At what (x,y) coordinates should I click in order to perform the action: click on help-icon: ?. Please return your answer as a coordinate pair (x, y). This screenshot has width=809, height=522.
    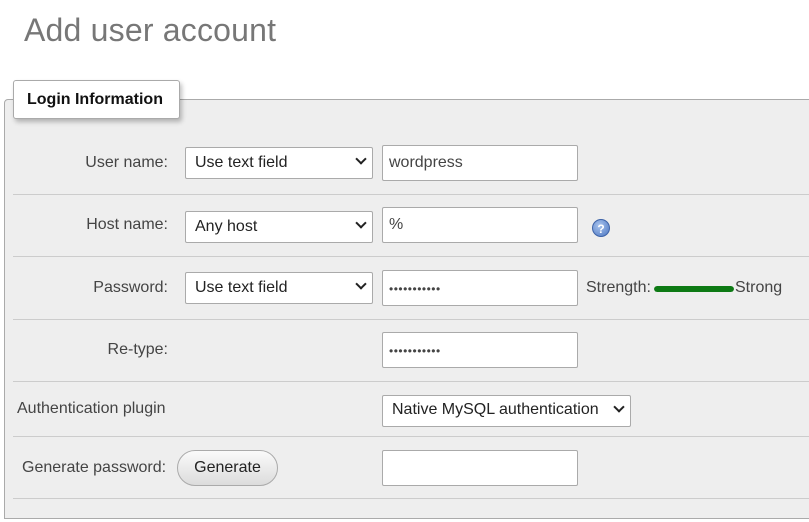
    Looking at the image, I should click on (601, 228).